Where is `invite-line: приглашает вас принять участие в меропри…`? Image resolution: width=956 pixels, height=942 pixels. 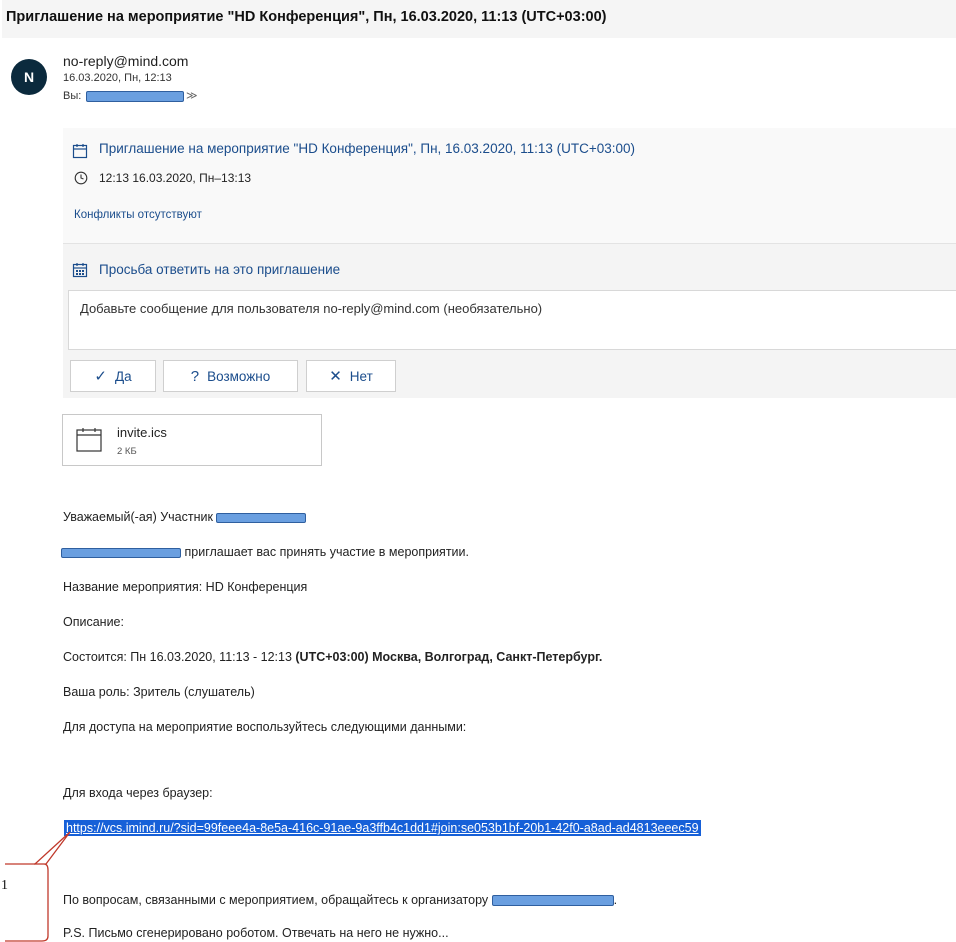
invite-line: приглашает вас принять участие в меропри… is located at coordinates (265, 552).